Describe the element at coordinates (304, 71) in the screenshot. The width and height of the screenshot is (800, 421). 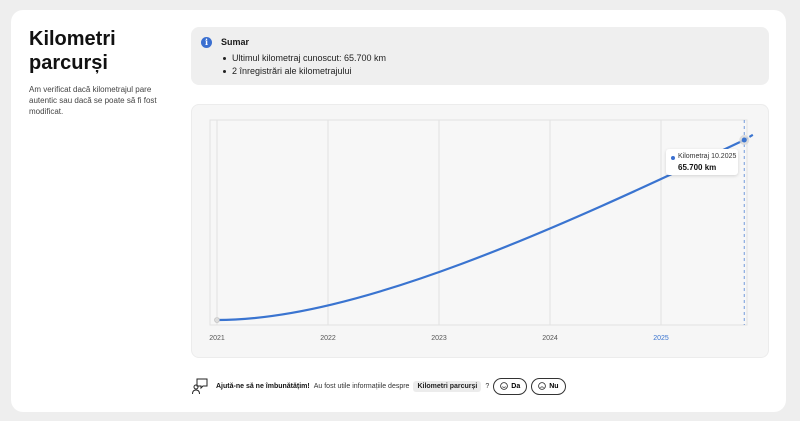
I see `summary-item-record-count: 2 înregistrări ale kilometrajului` at that location.